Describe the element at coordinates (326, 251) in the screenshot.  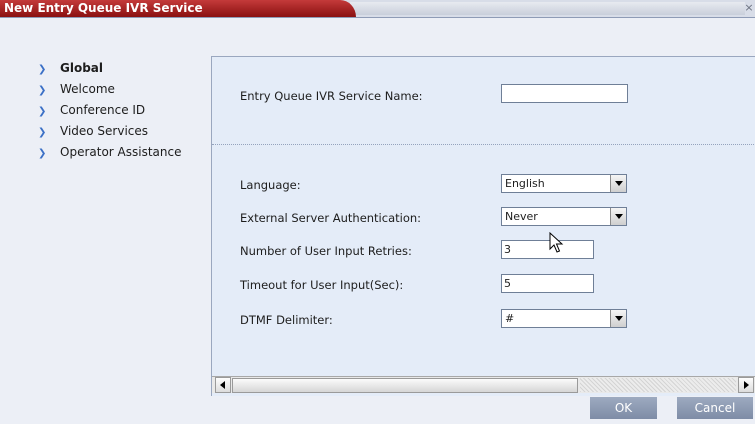
I see `retries-label: Number of User Input Retries:` at that location.